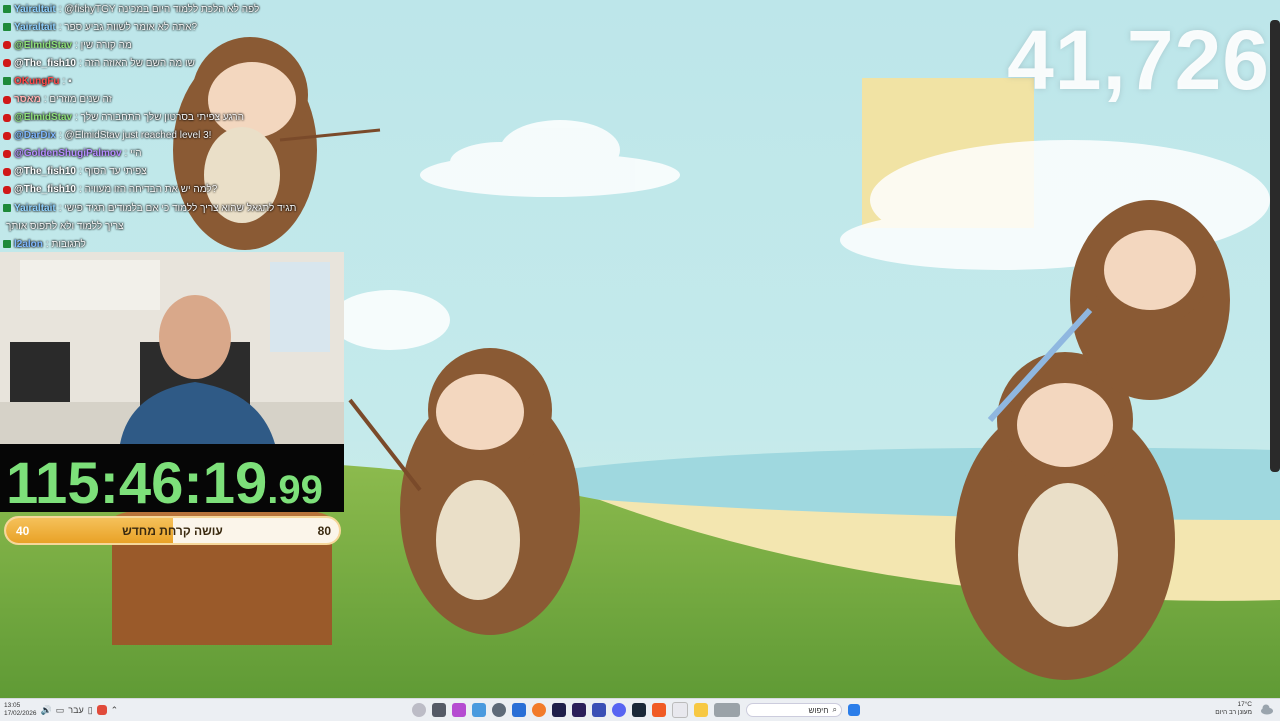  What do you see at coordinates (35, 135) in the screenshot?
I see `chat-username: @DarDix` at bounding box center [35, 135].